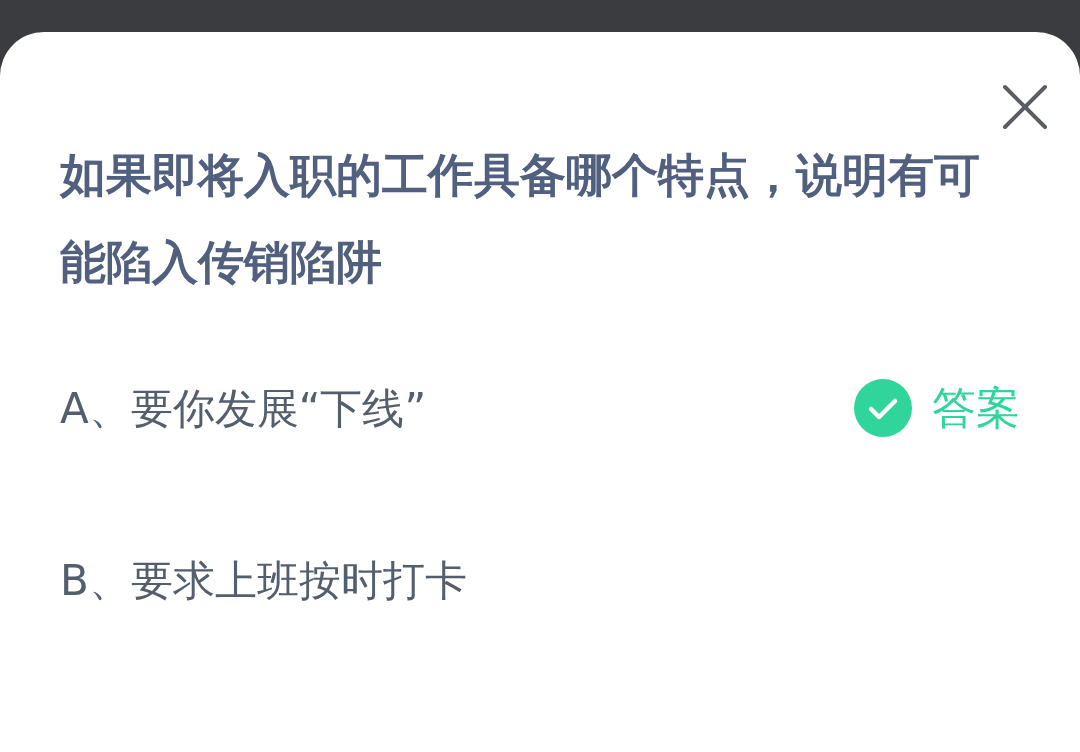  Describe the element at coordinates (1025, 107) in the screenshot. I see `close-icon` at that location.